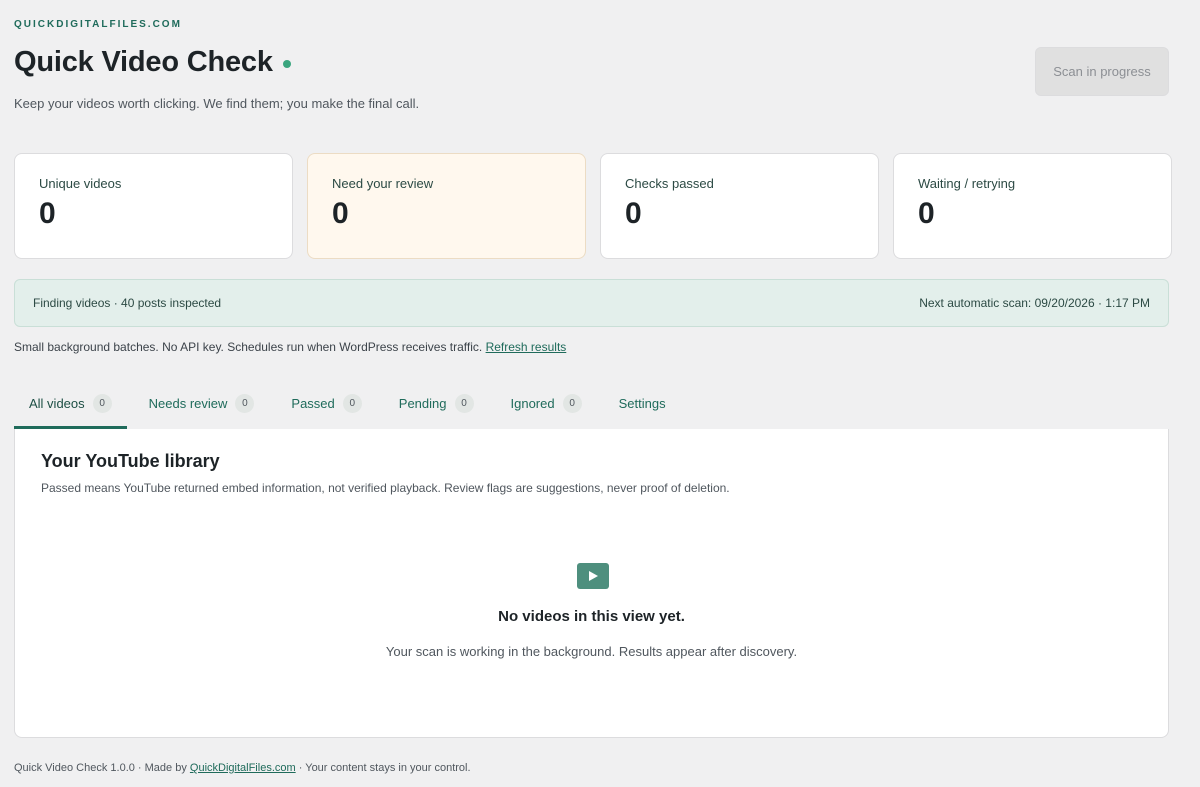 The image size is (1200, 787). I want to click on tab-label: Settings, so click(642, 403).